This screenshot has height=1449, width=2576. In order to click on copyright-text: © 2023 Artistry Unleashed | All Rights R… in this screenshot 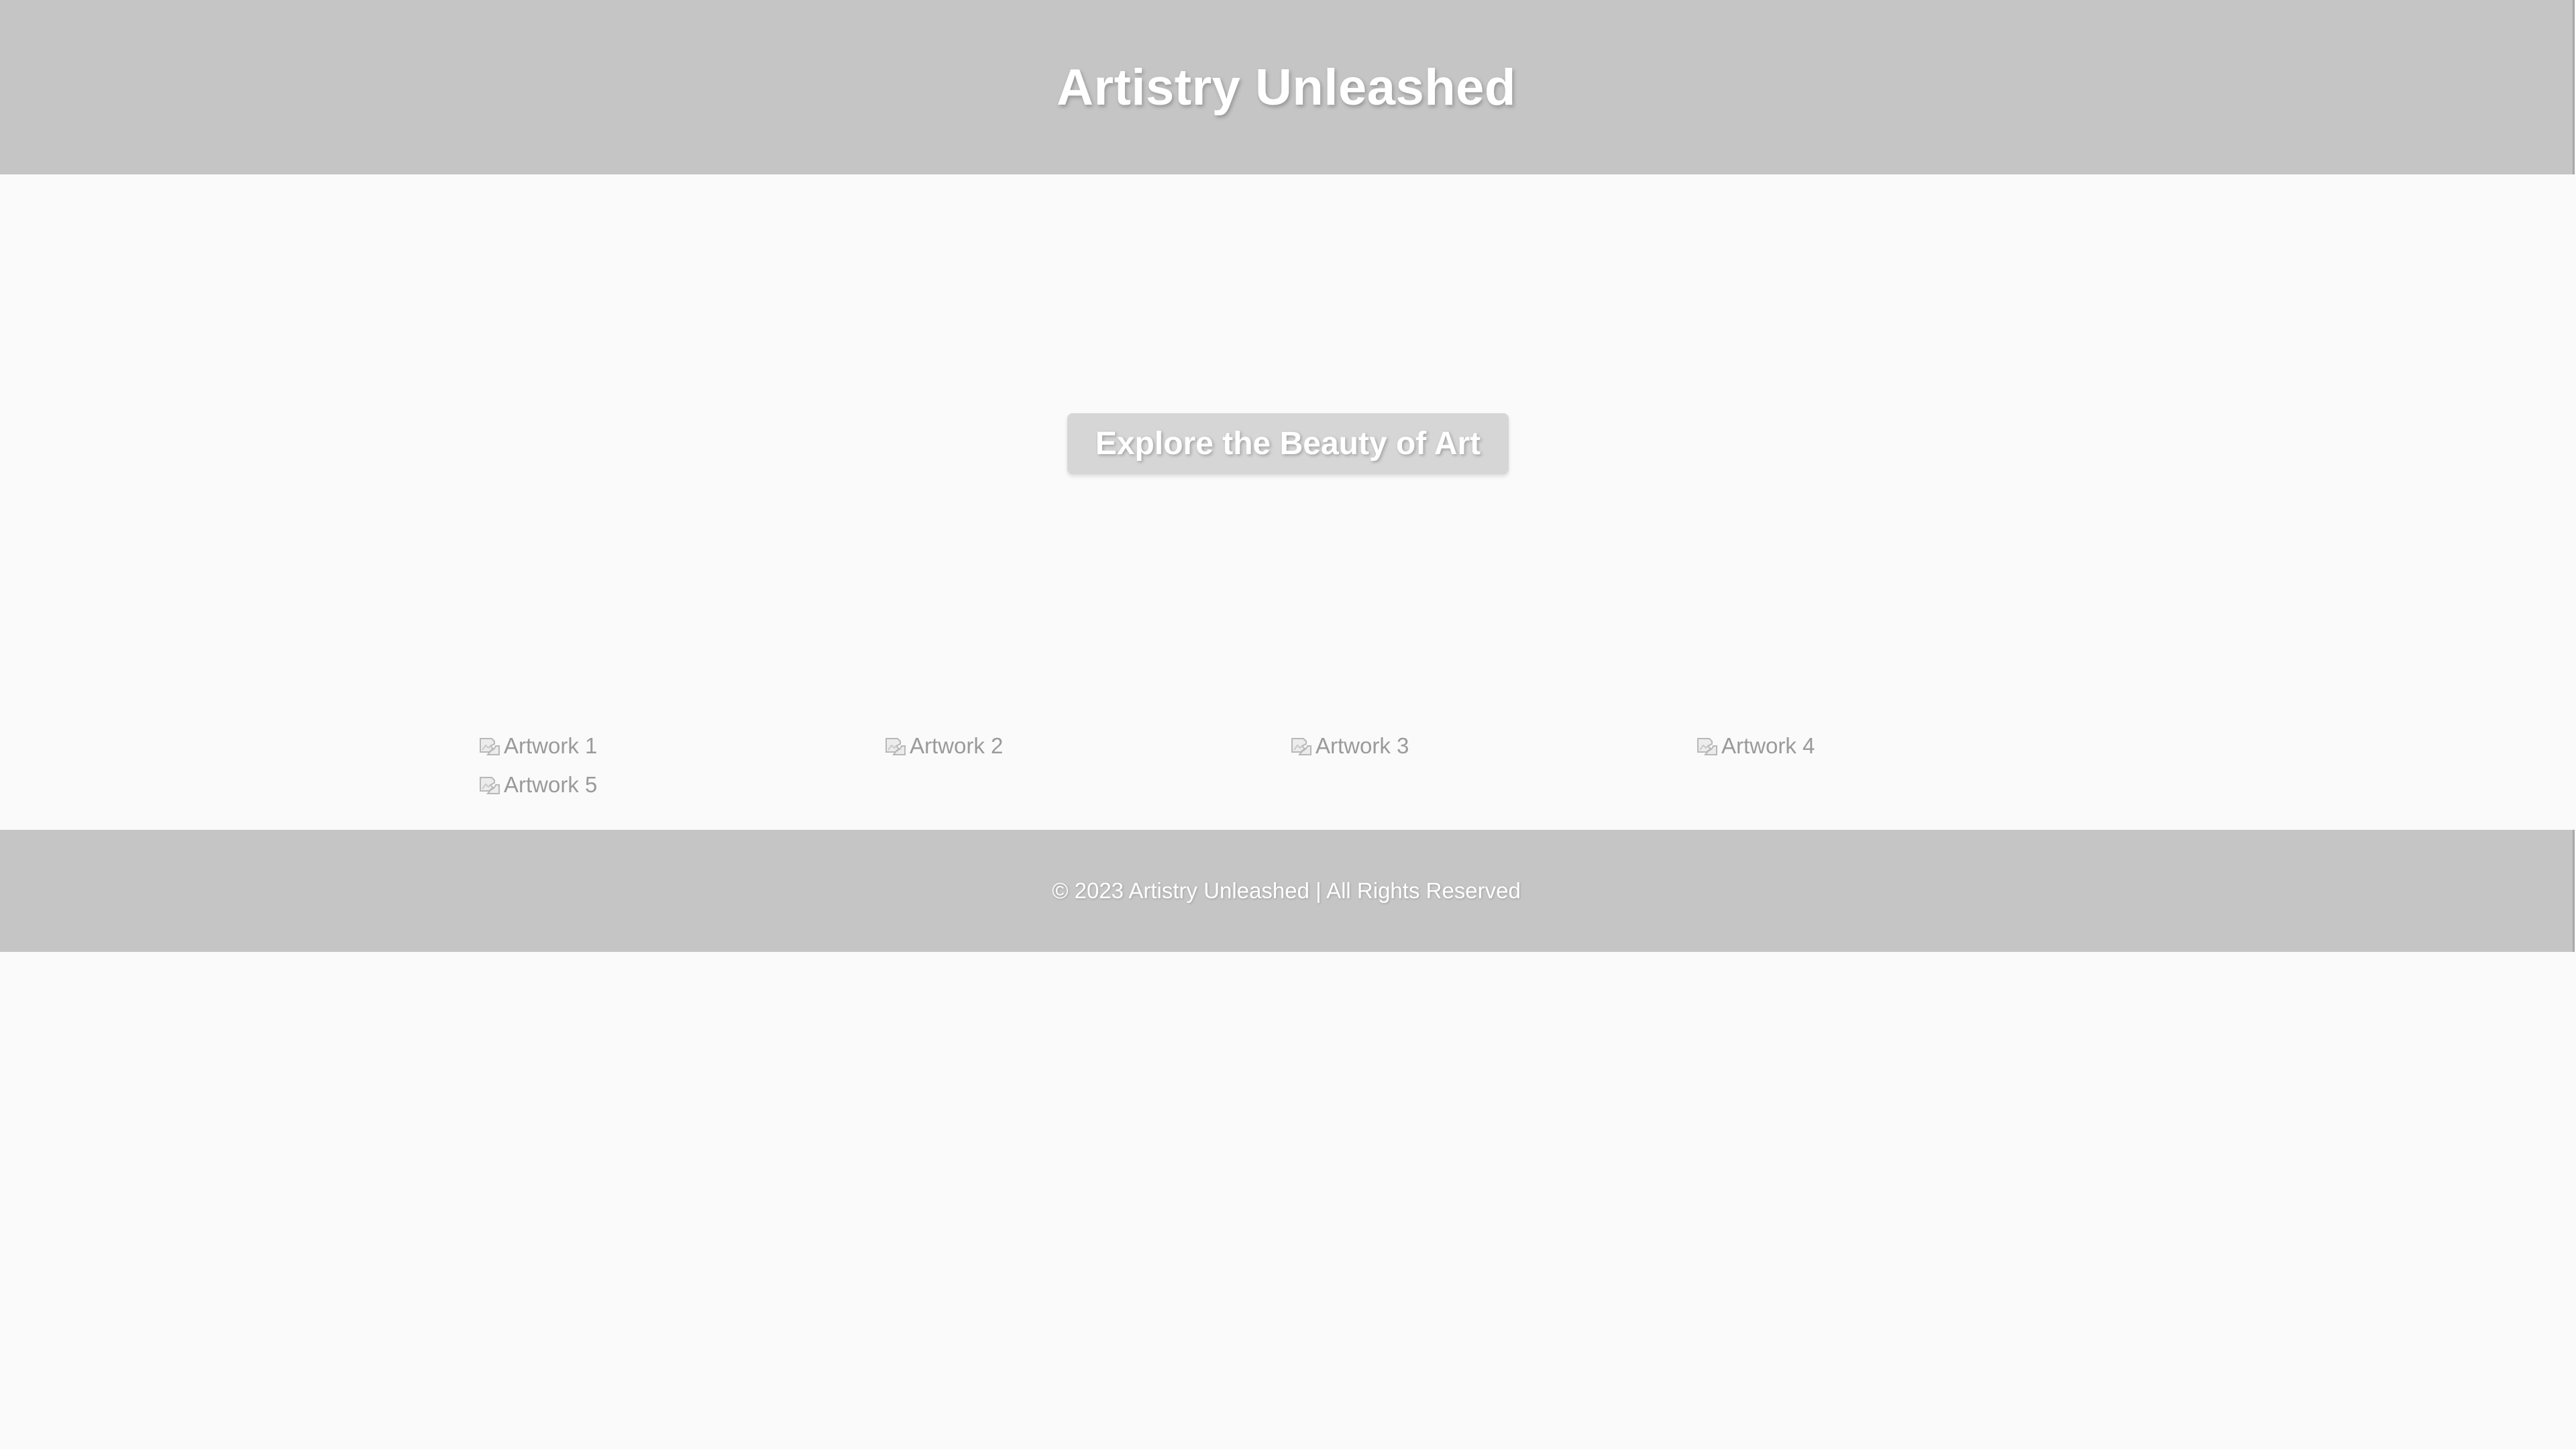, I will do `click(1286, 890)`.